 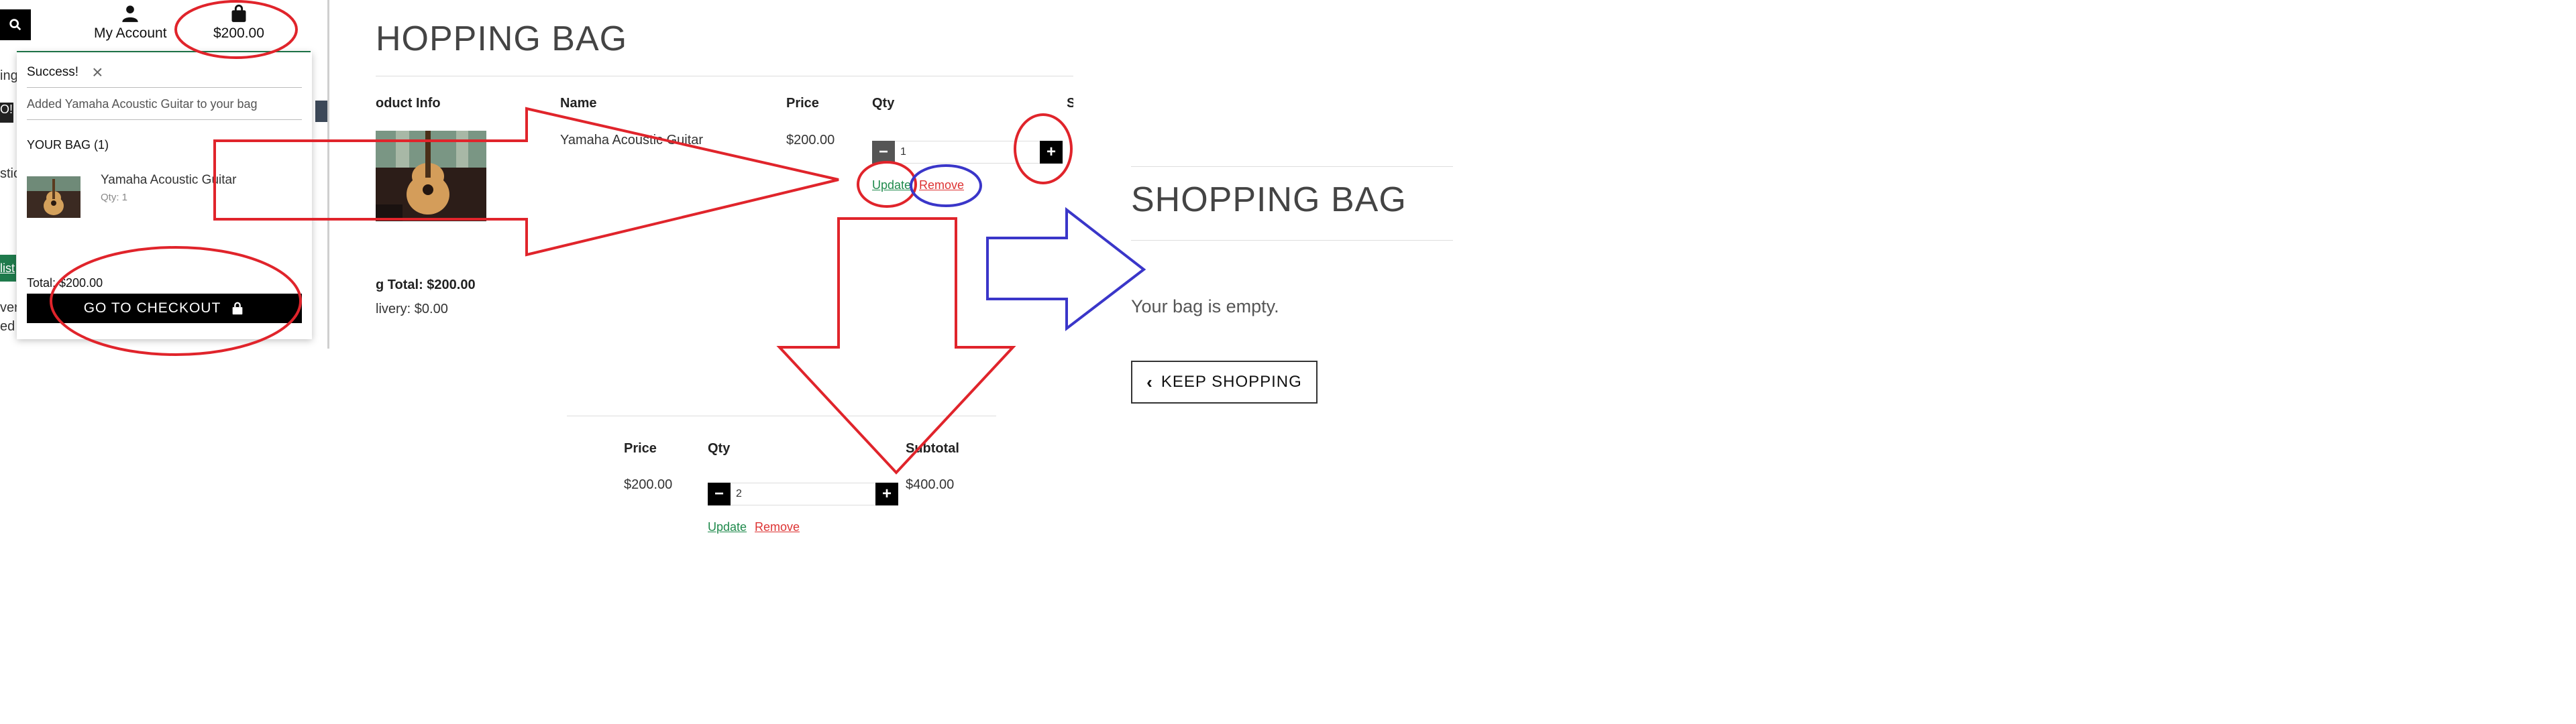 I want to click on search-icon, so click(x=15, y=25).